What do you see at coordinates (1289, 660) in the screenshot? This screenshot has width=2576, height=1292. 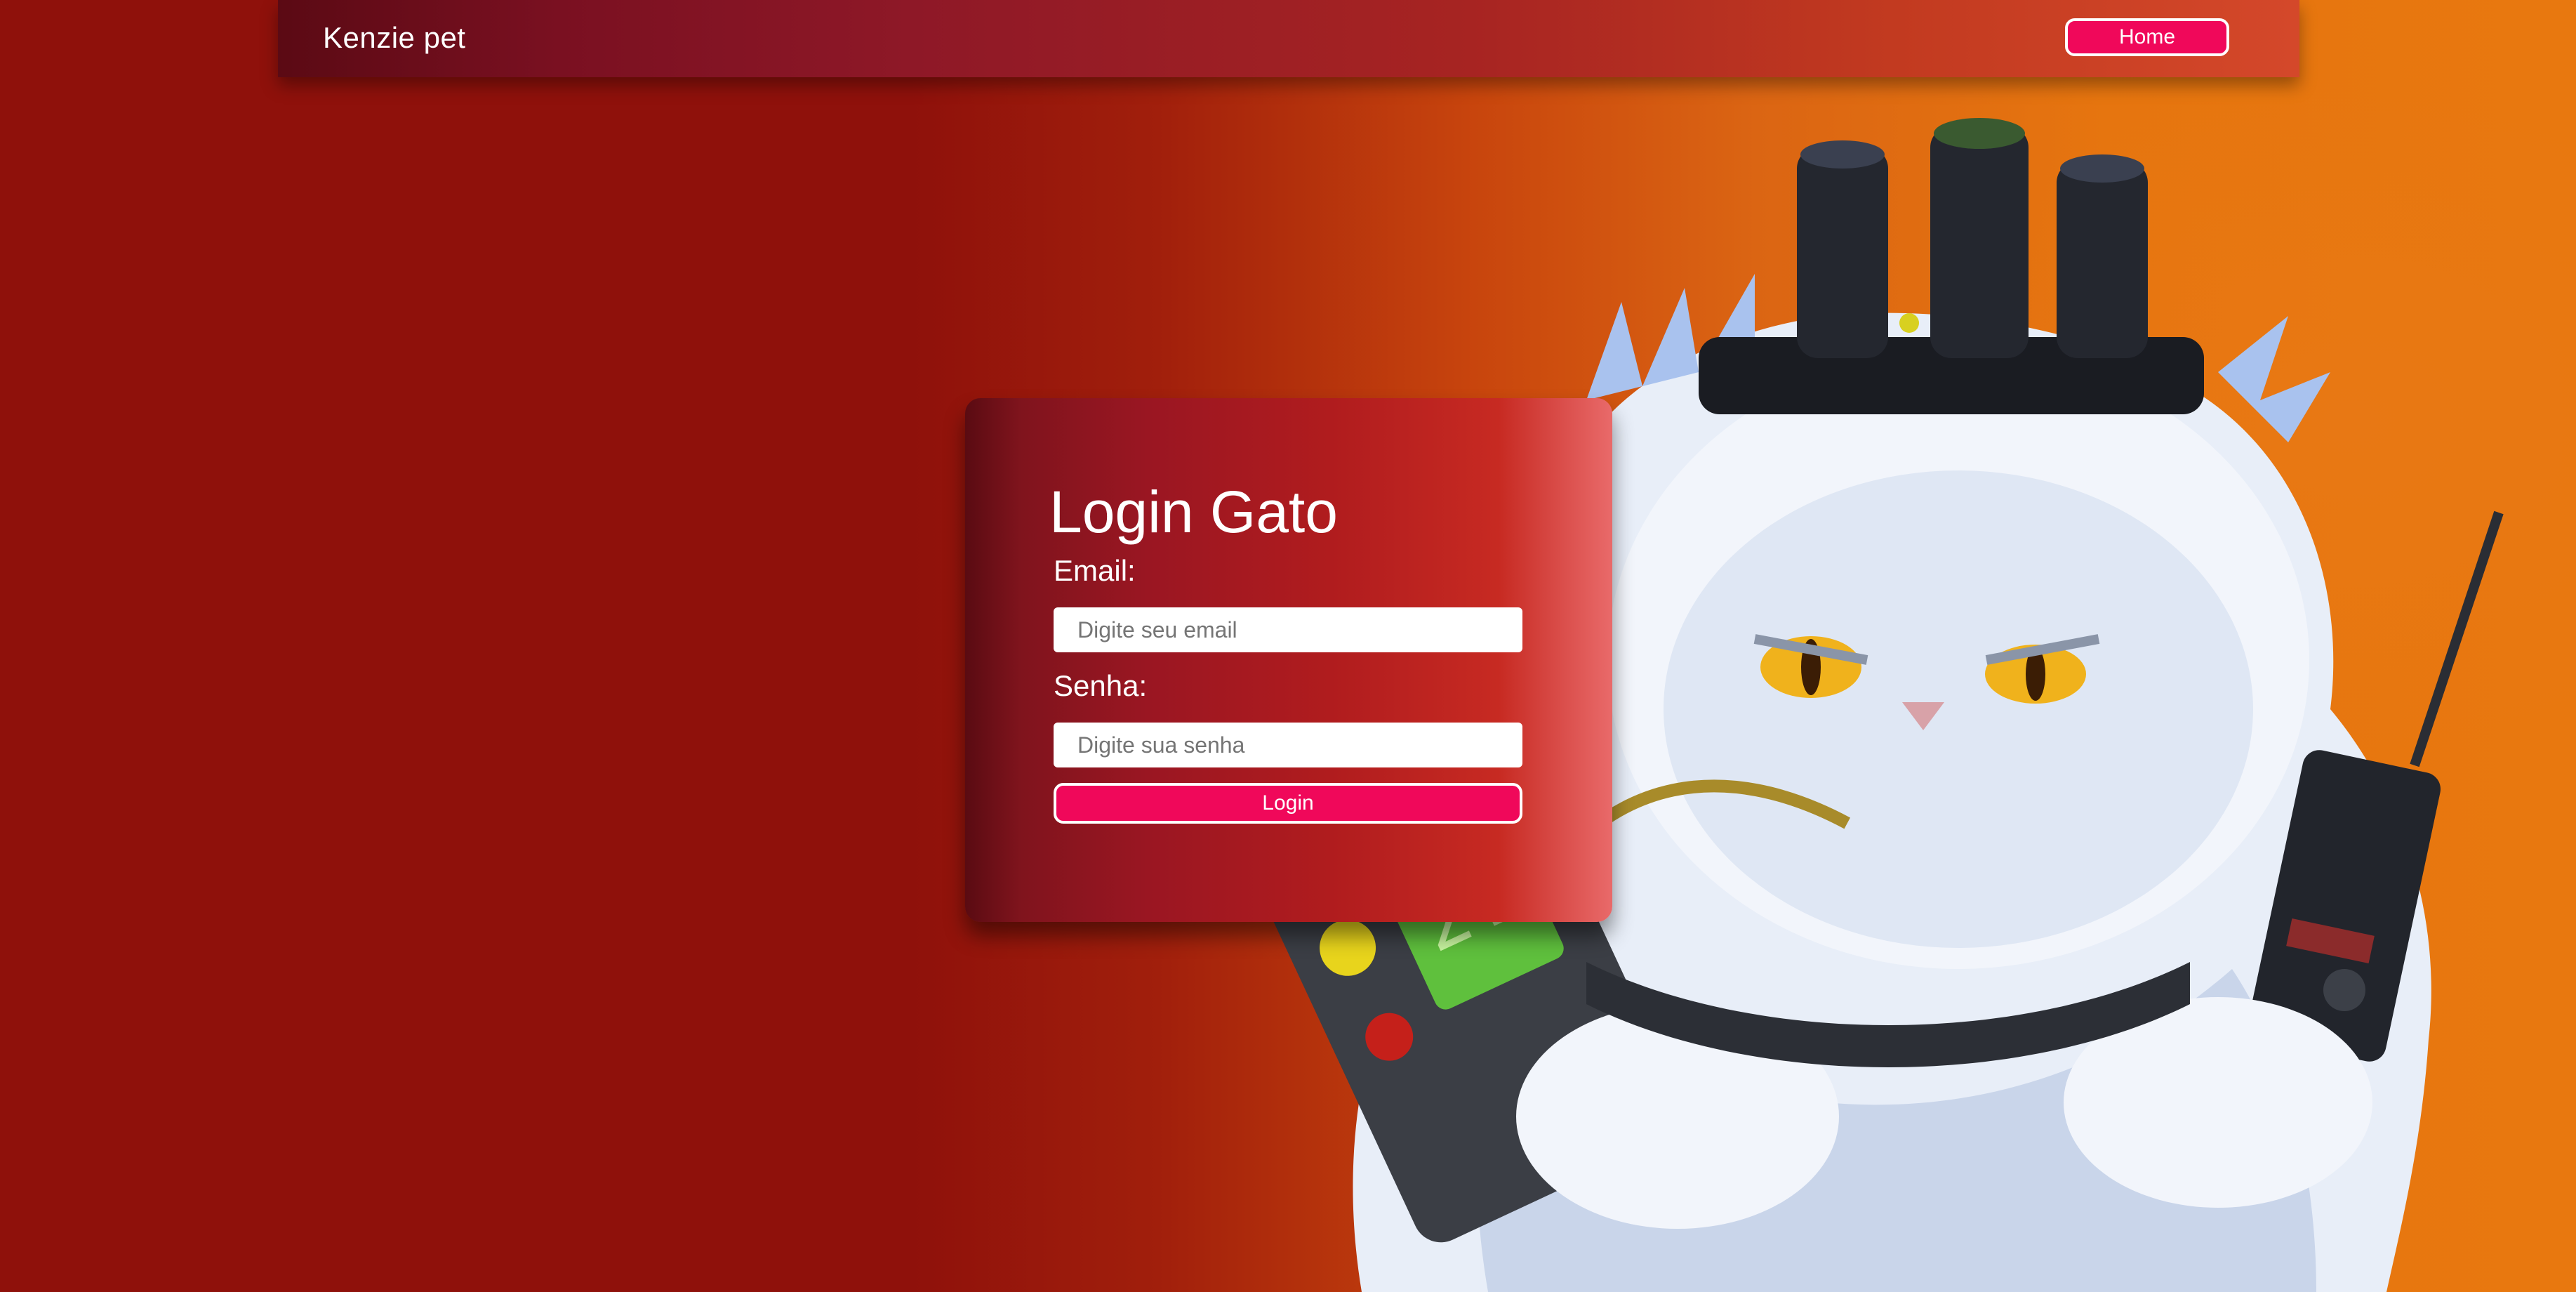 I see `login-card: Login Gato Email: Senha: Login` at bounding box center [1289, 660].